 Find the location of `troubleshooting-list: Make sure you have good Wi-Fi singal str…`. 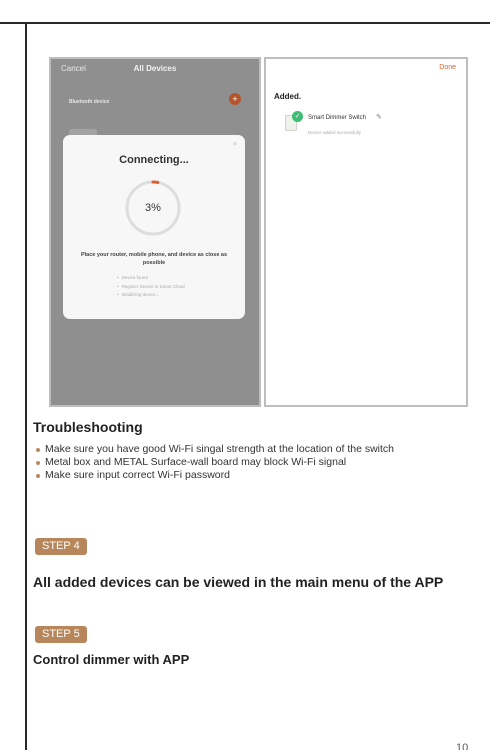

troubleshooting-list: Make sure you have good Wi-Fi singal str… is located at coordinates (255, 462).